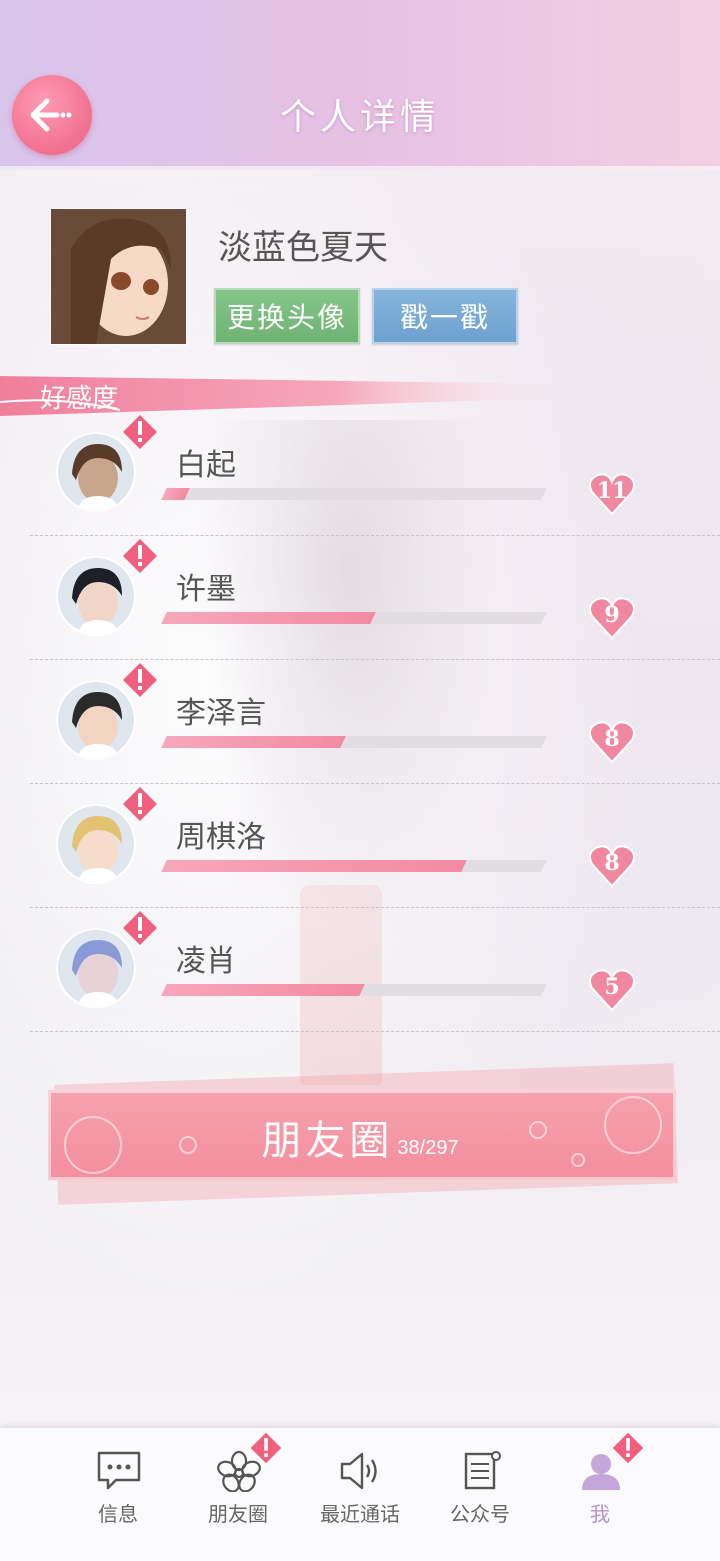  I want to click on message-icon, so click(119, 1470).